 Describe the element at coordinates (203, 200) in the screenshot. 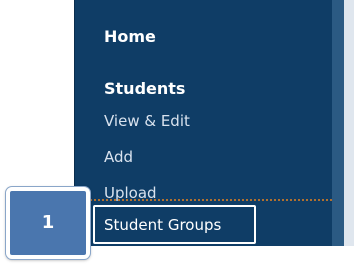

I see `menu-divider` at that location.